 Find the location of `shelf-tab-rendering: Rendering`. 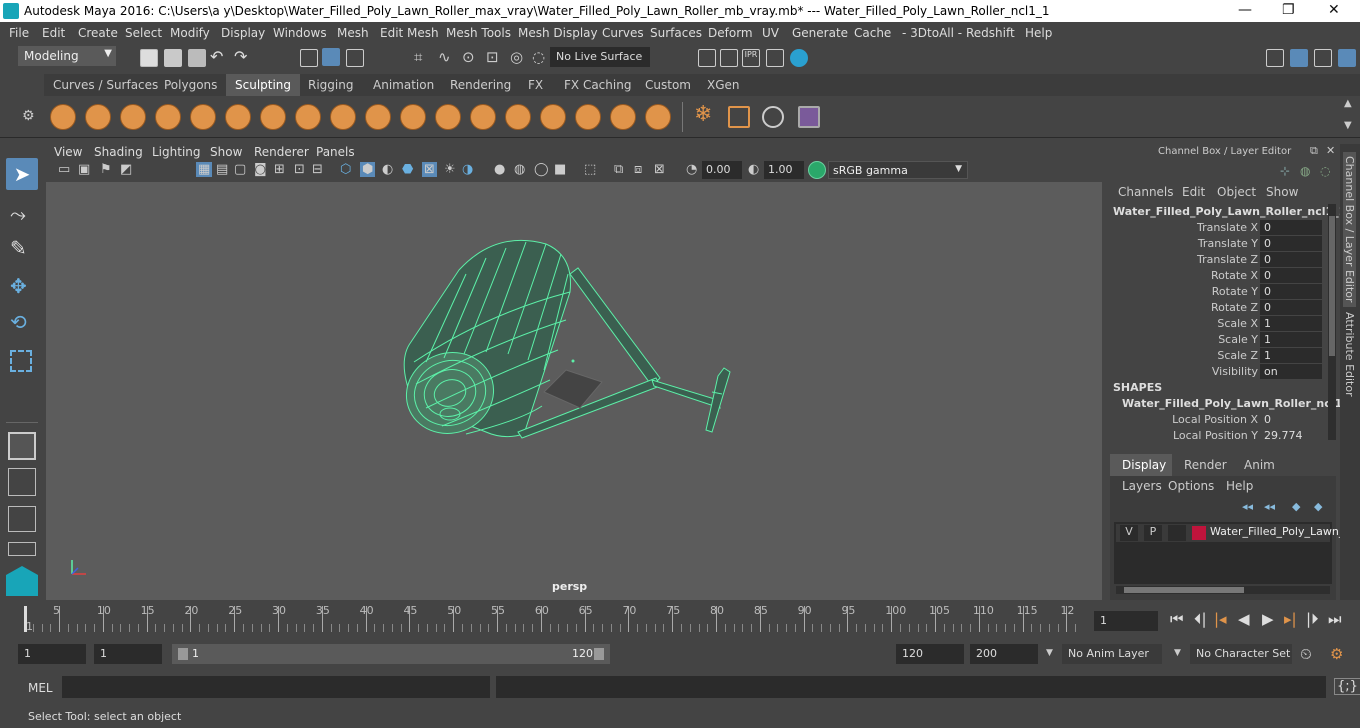

shelf-tab-rendering: Rendering is located at coordinates (480, 85).